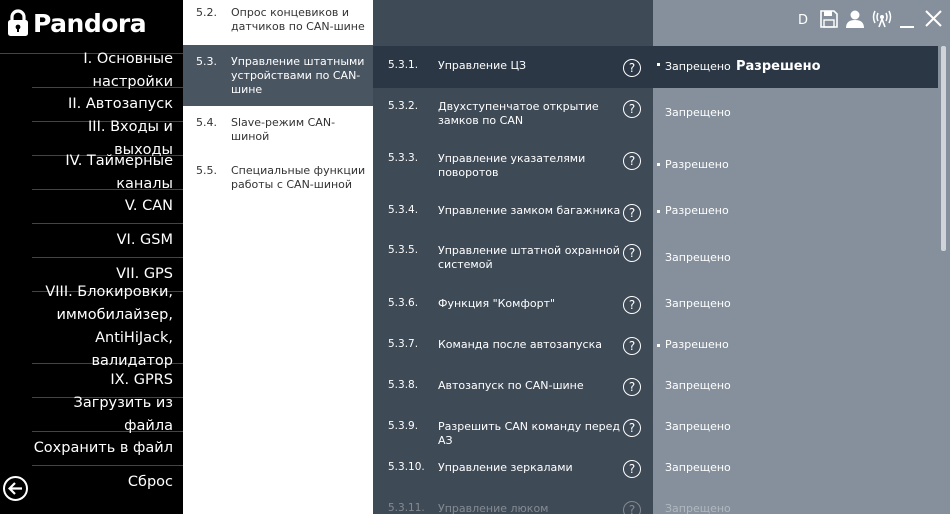 This screenshot has height=514, width=950. I want to click on setting-label: Разрешить CAN команду перед АЗ, so click(529, 433).